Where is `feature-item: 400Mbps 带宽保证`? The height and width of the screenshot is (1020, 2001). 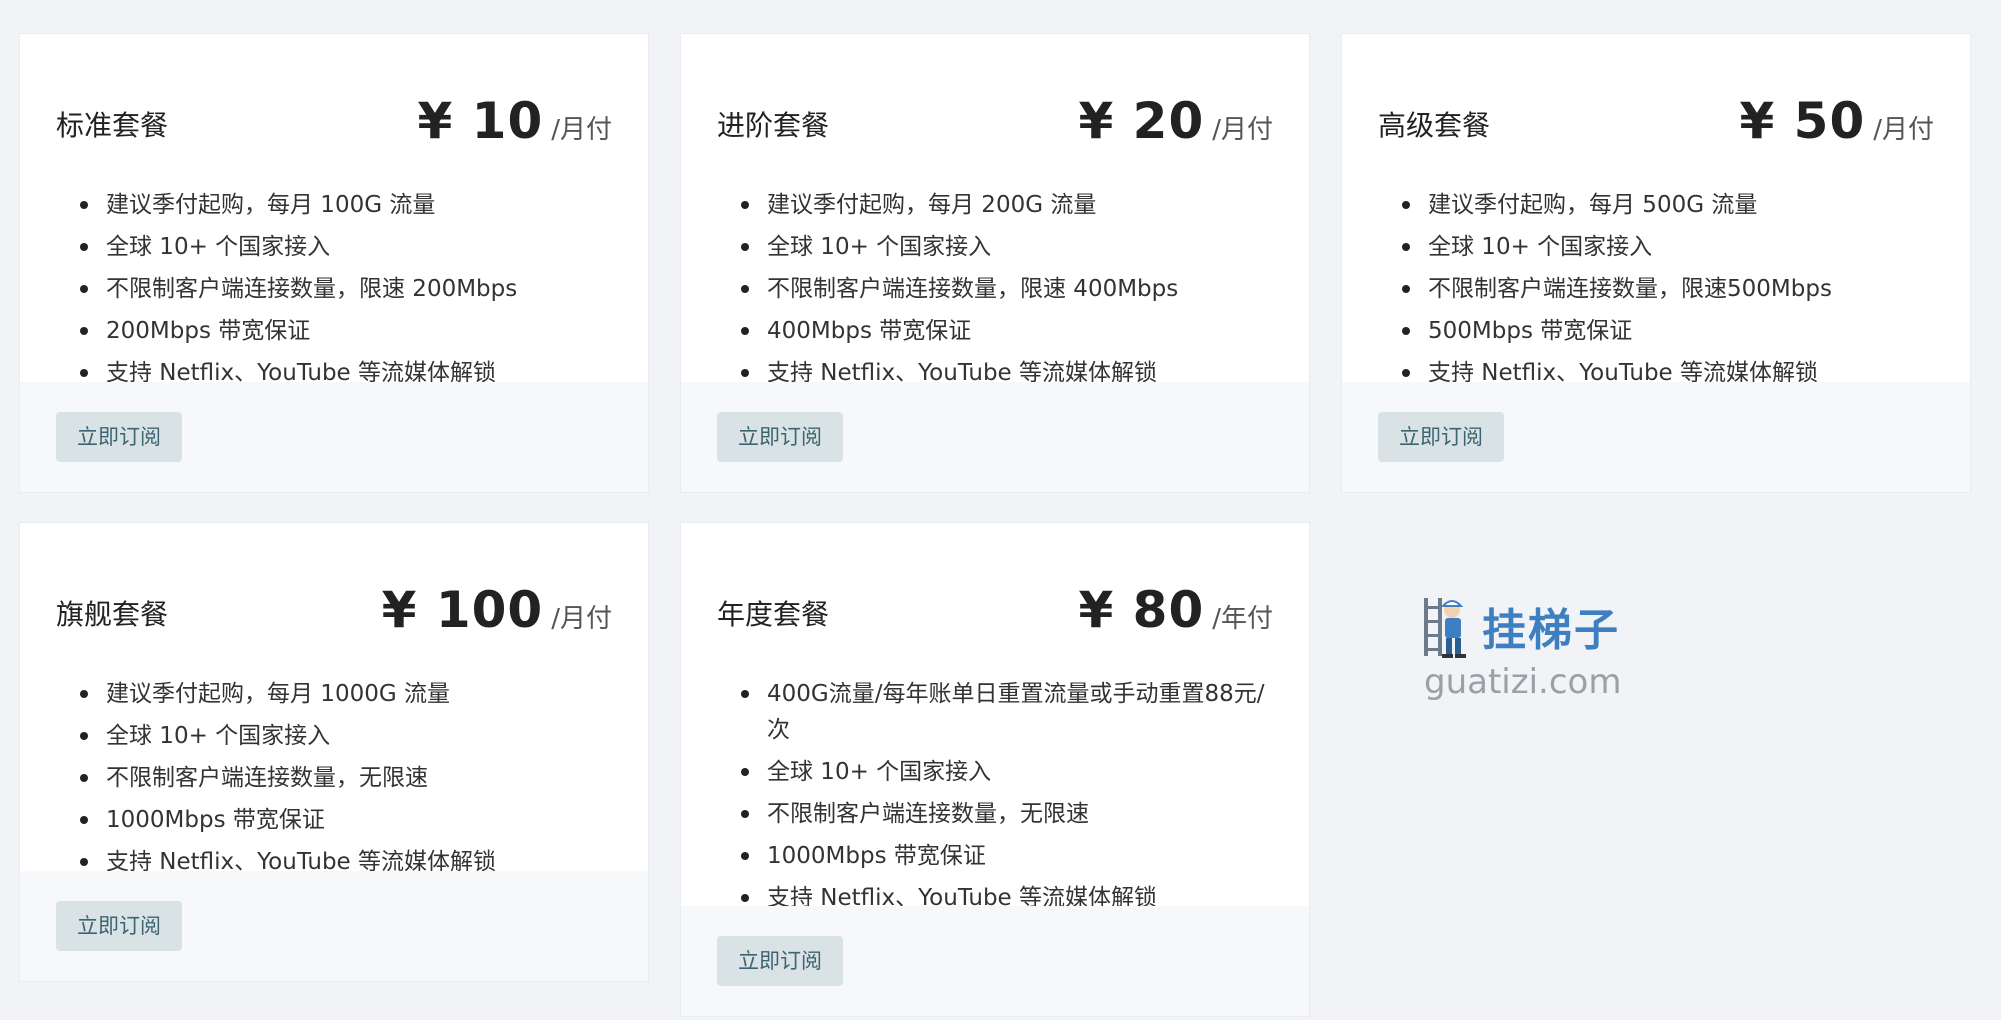 feature-item: 400Mbps 带宽保证 is located at coordinates (995, 331).